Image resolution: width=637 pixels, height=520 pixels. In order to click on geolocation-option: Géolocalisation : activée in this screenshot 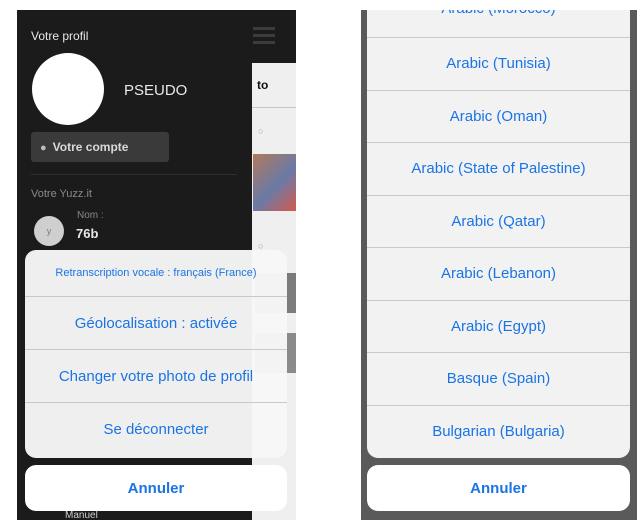, I will do `click(156, 323)`.